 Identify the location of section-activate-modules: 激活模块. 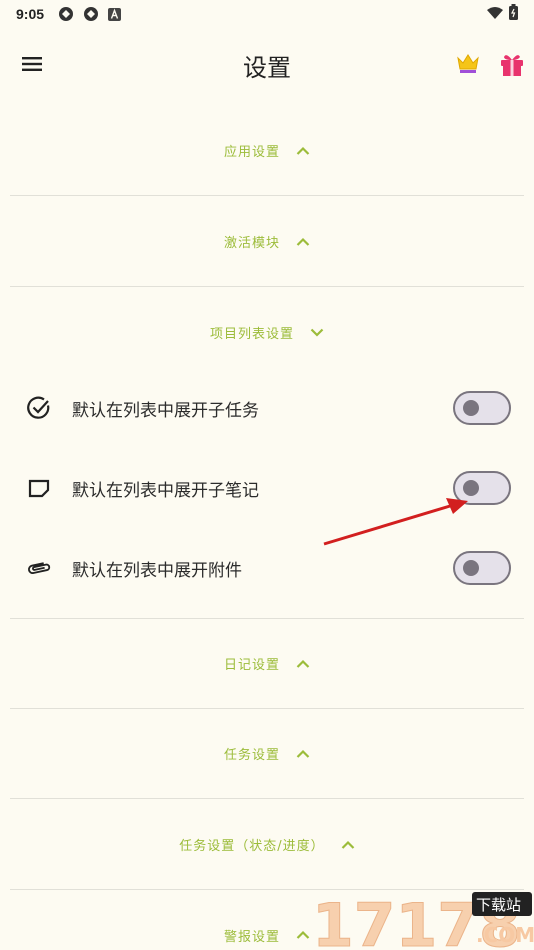
(267, 242).